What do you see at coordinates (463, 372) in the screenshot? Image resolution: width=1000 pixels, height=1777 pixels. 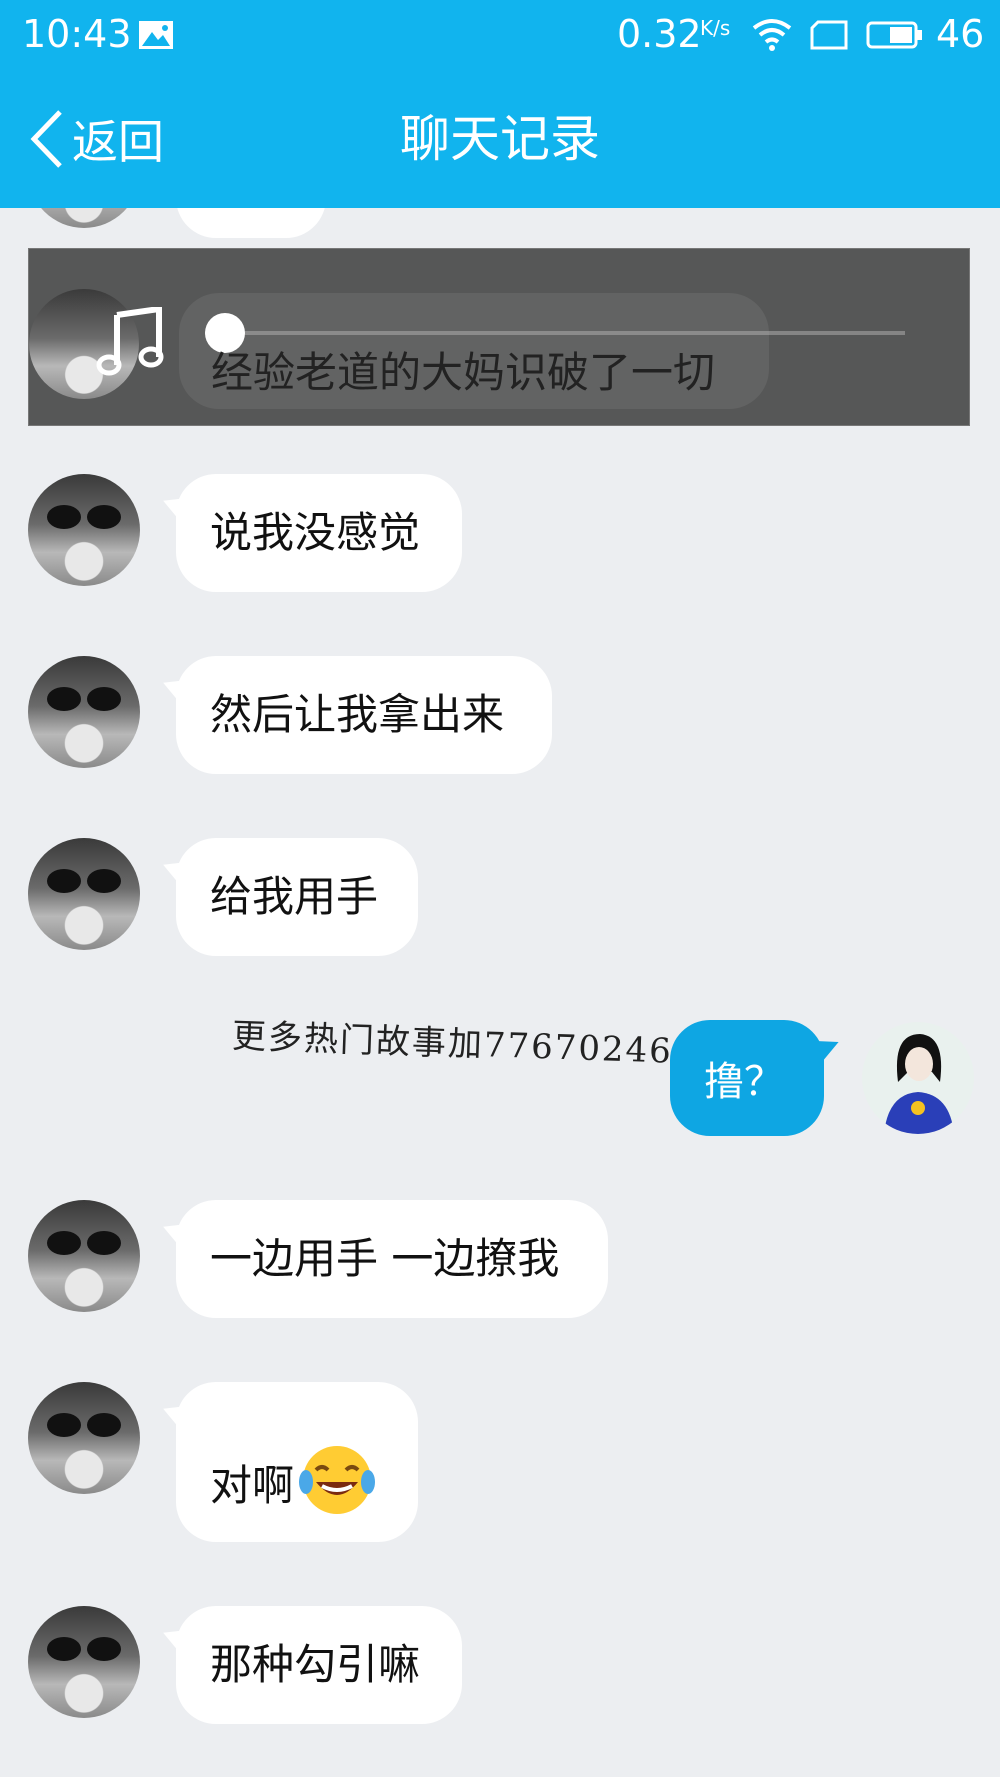 I see `player-caption: 经验老道的大妈识破了一切` at bounding box center [463, 372].